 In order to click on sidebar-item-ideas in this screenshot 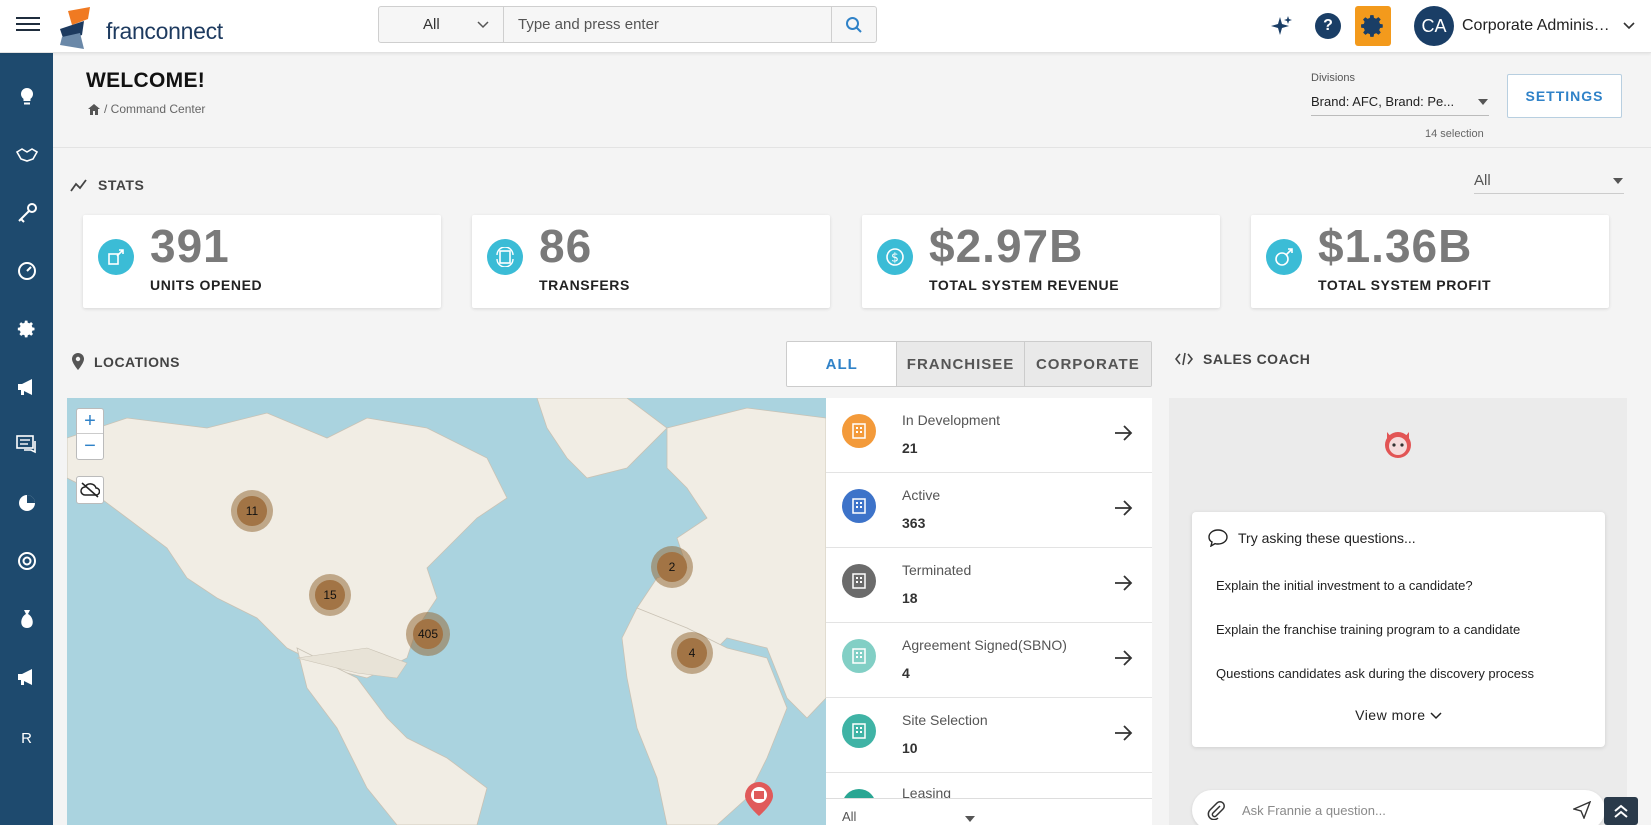, I will do `click(26, 97)`.